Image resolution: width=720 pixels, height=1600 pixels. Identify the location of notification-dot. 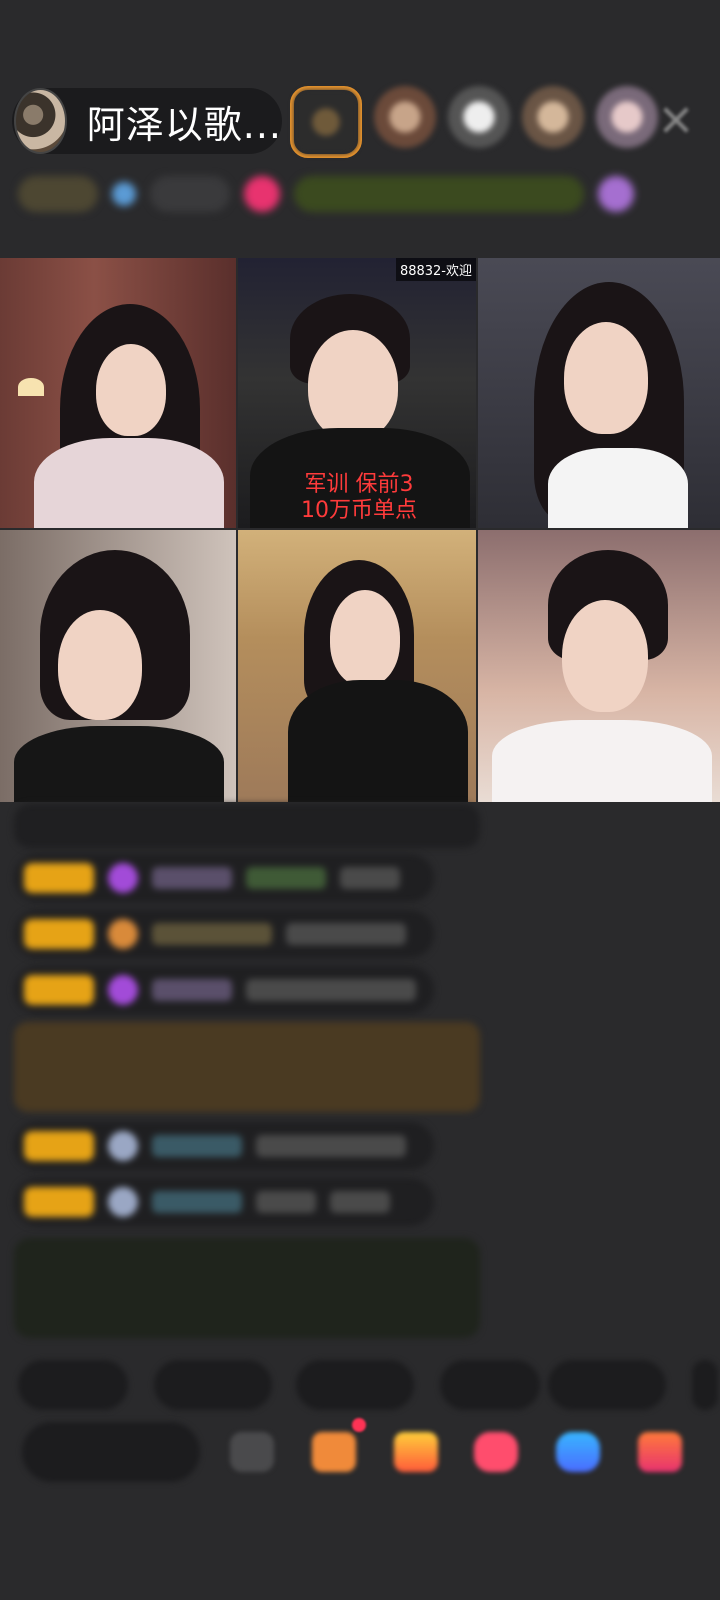
(359, 1425).